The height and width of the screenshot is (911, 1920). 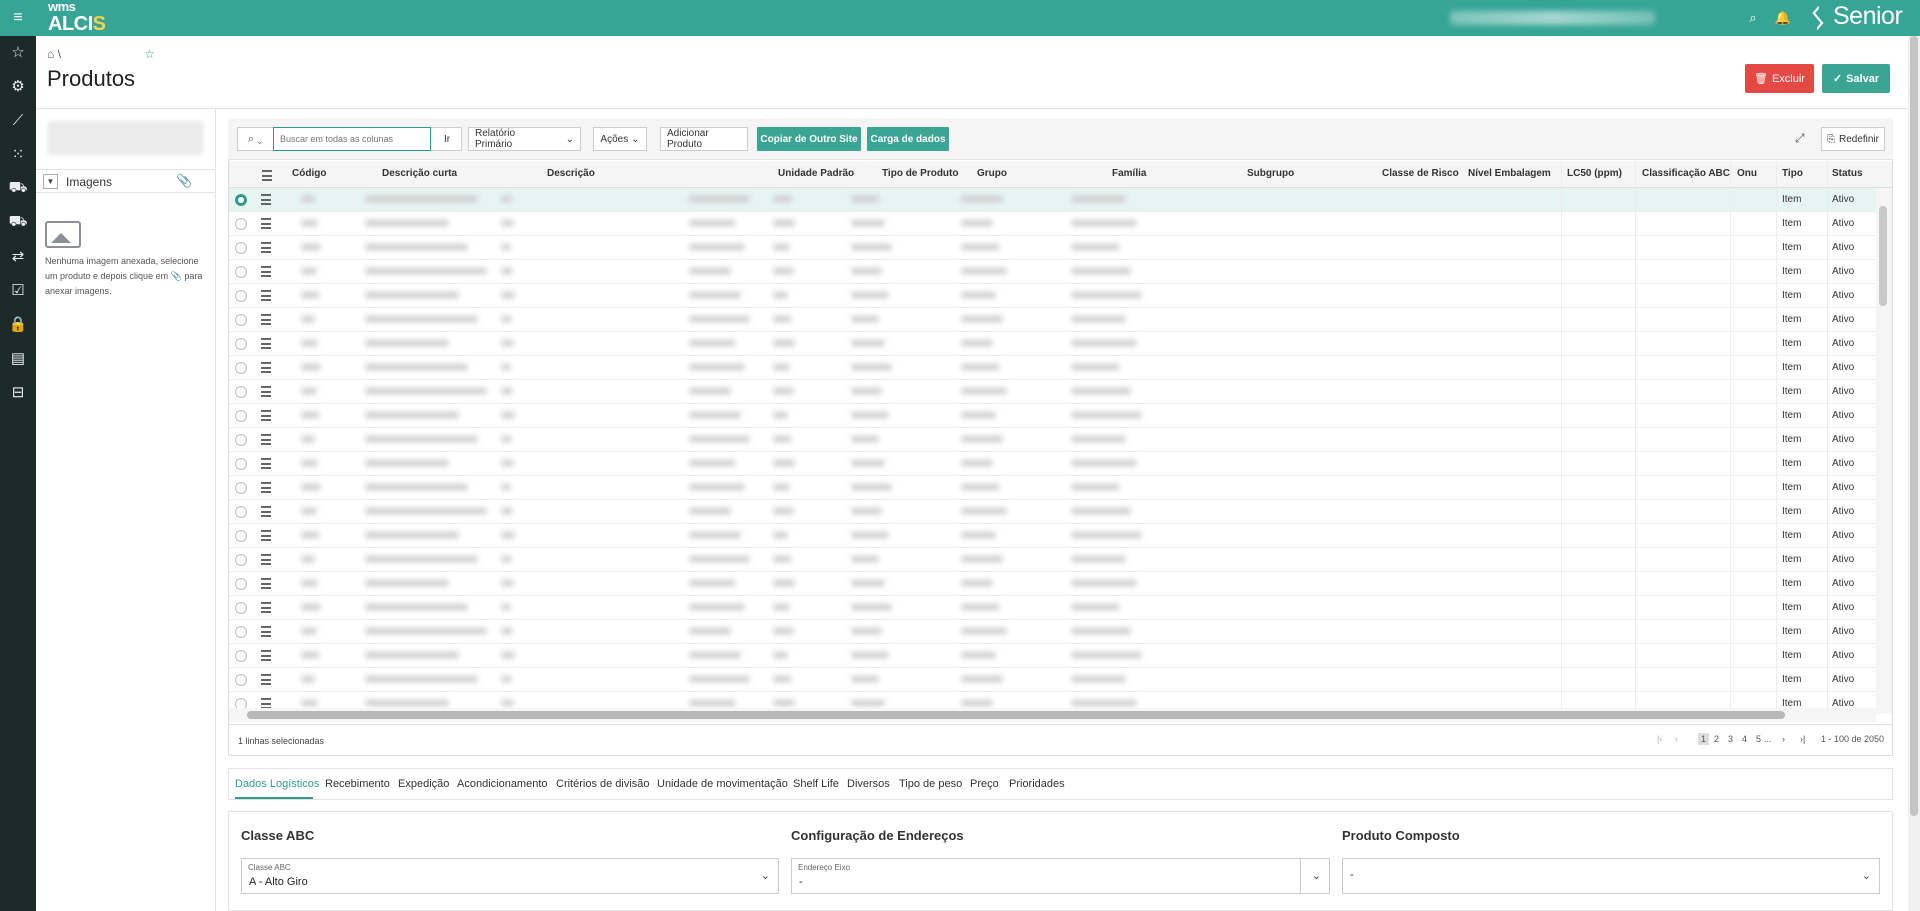 What do you see at coordinates (1046, 876) in the screenshot?
I see `endereco-eixo-select: Endereço Eixo -` at bounding box center [1046, 876].